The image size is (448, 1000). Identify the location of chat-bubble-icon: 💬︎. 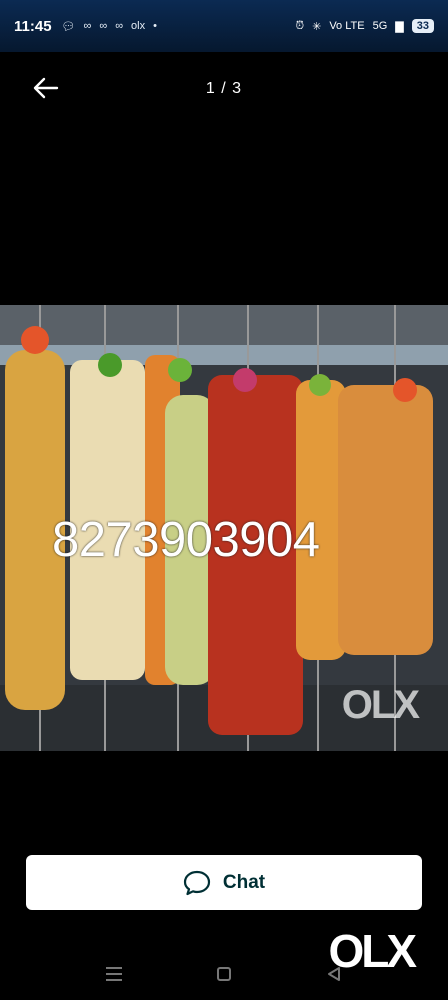
(68, 26).